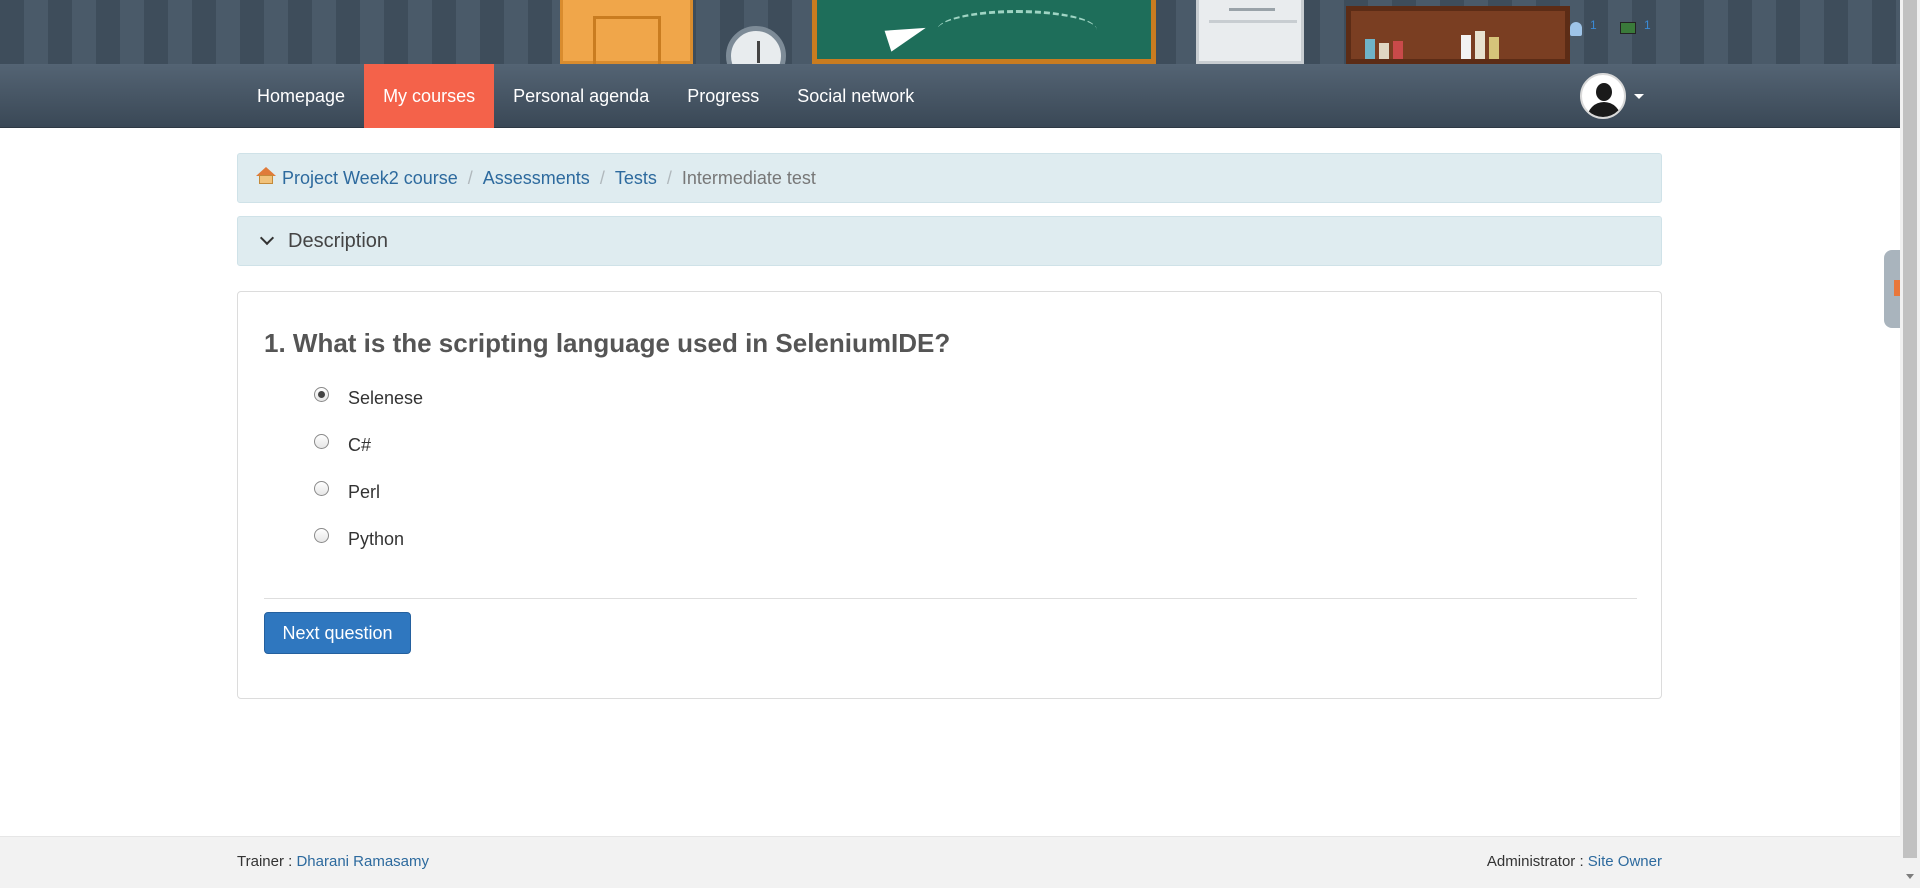  Describe the element at coordinates (1593, 25) in the screenshot. I see `online-users-count: 1` at that location.